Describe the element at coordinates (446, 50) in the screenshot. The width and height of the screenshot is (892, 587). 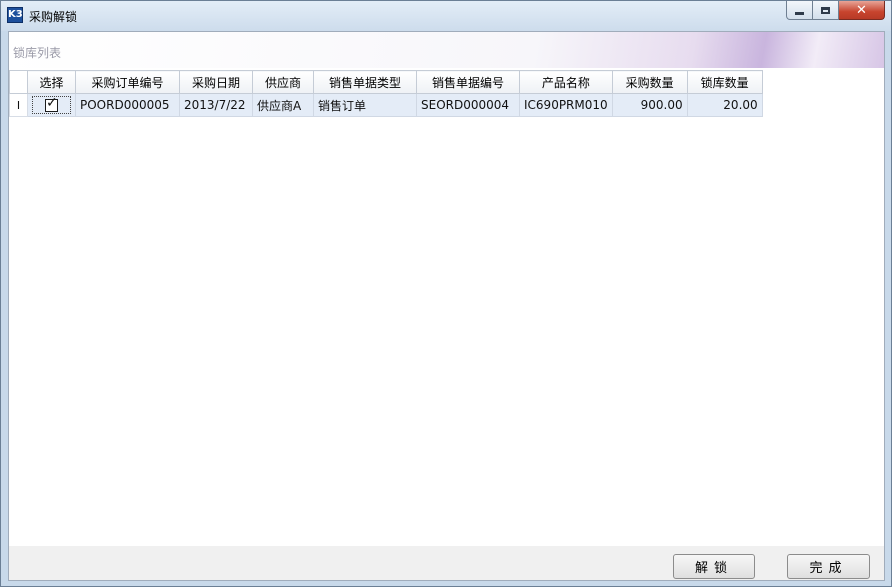
I see `group-header: 锁库列表` at that location.